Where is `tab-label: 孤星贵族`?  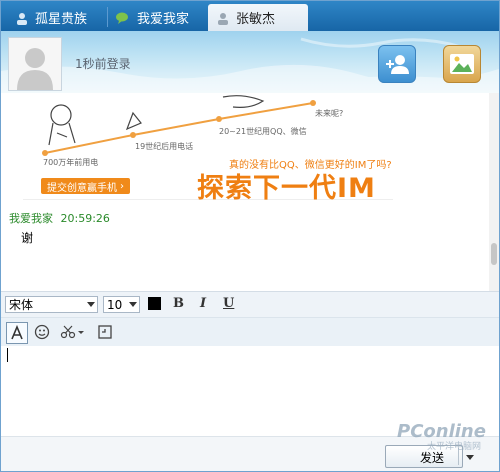 tab-label: 孤星贵族 is located at coordinates (61, 19).